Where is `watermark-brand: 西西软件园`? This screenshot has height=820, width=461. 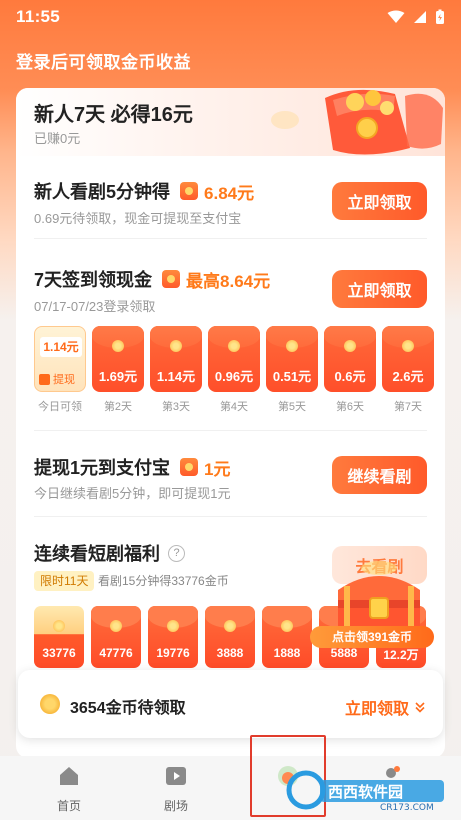 watermark-brand: 西西软件园 is located at coordinates (365, 792).